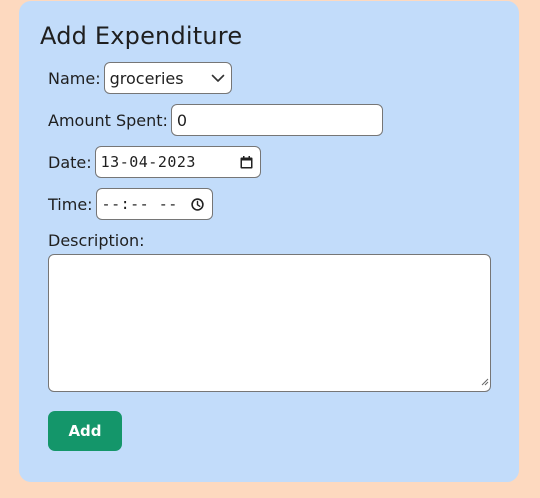 This screenshot has width=540, height=498. I want to click on date-input-value: 13-04-2023, so click(148, 162).